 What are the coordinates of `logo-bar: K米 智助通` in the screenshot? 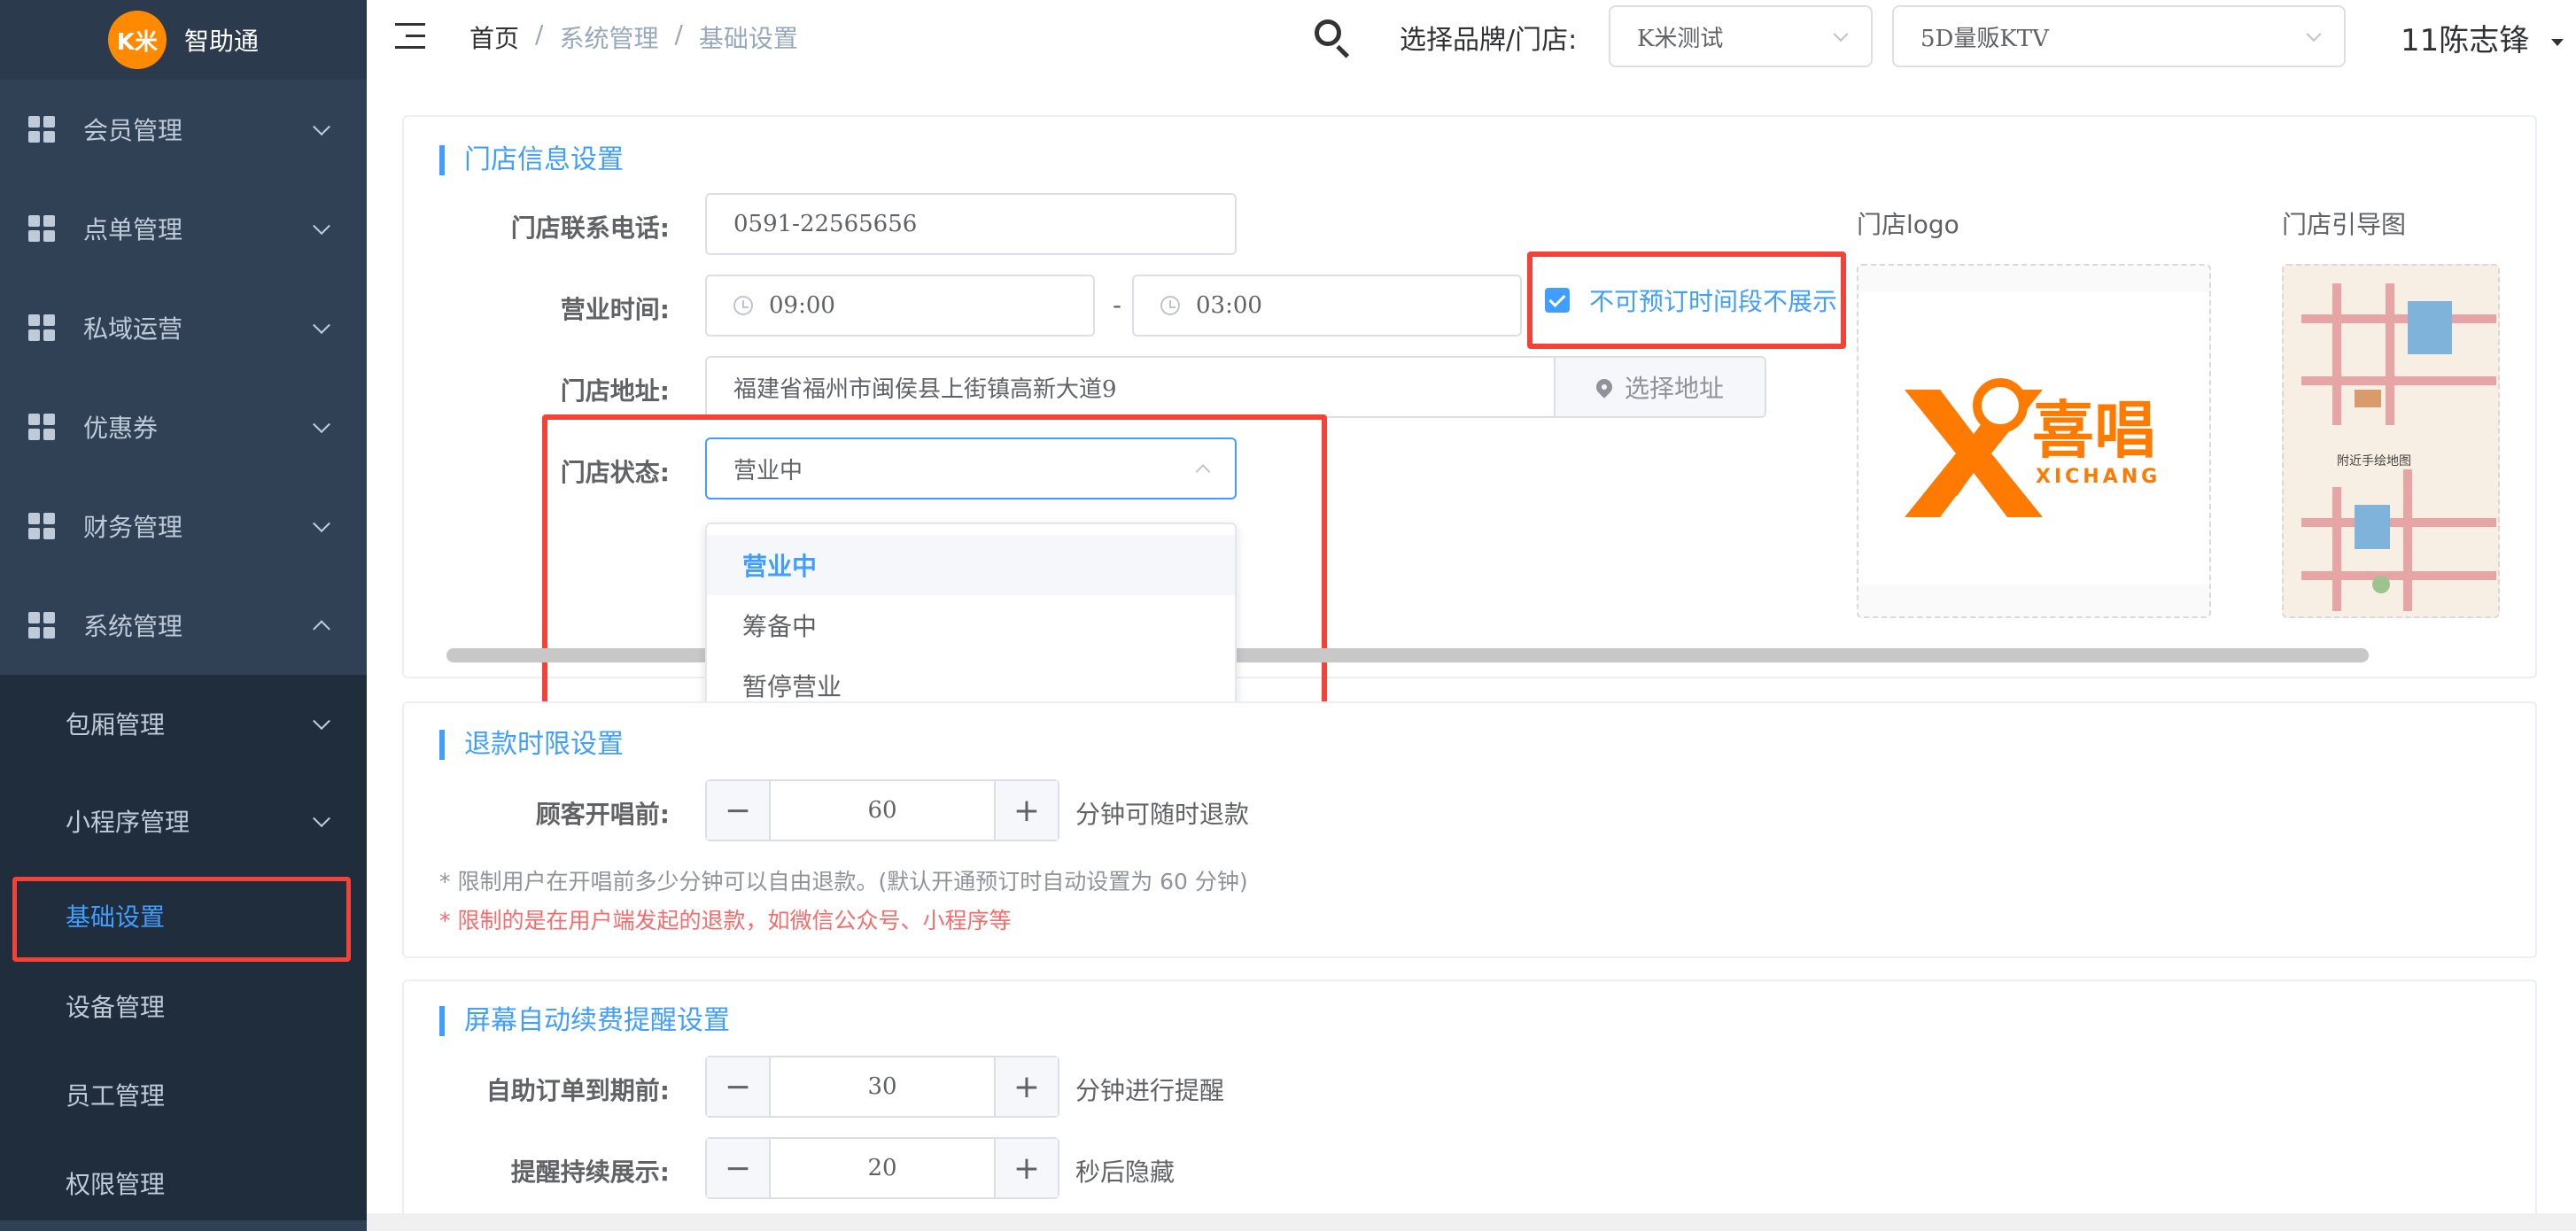 It's located at (183, 40).